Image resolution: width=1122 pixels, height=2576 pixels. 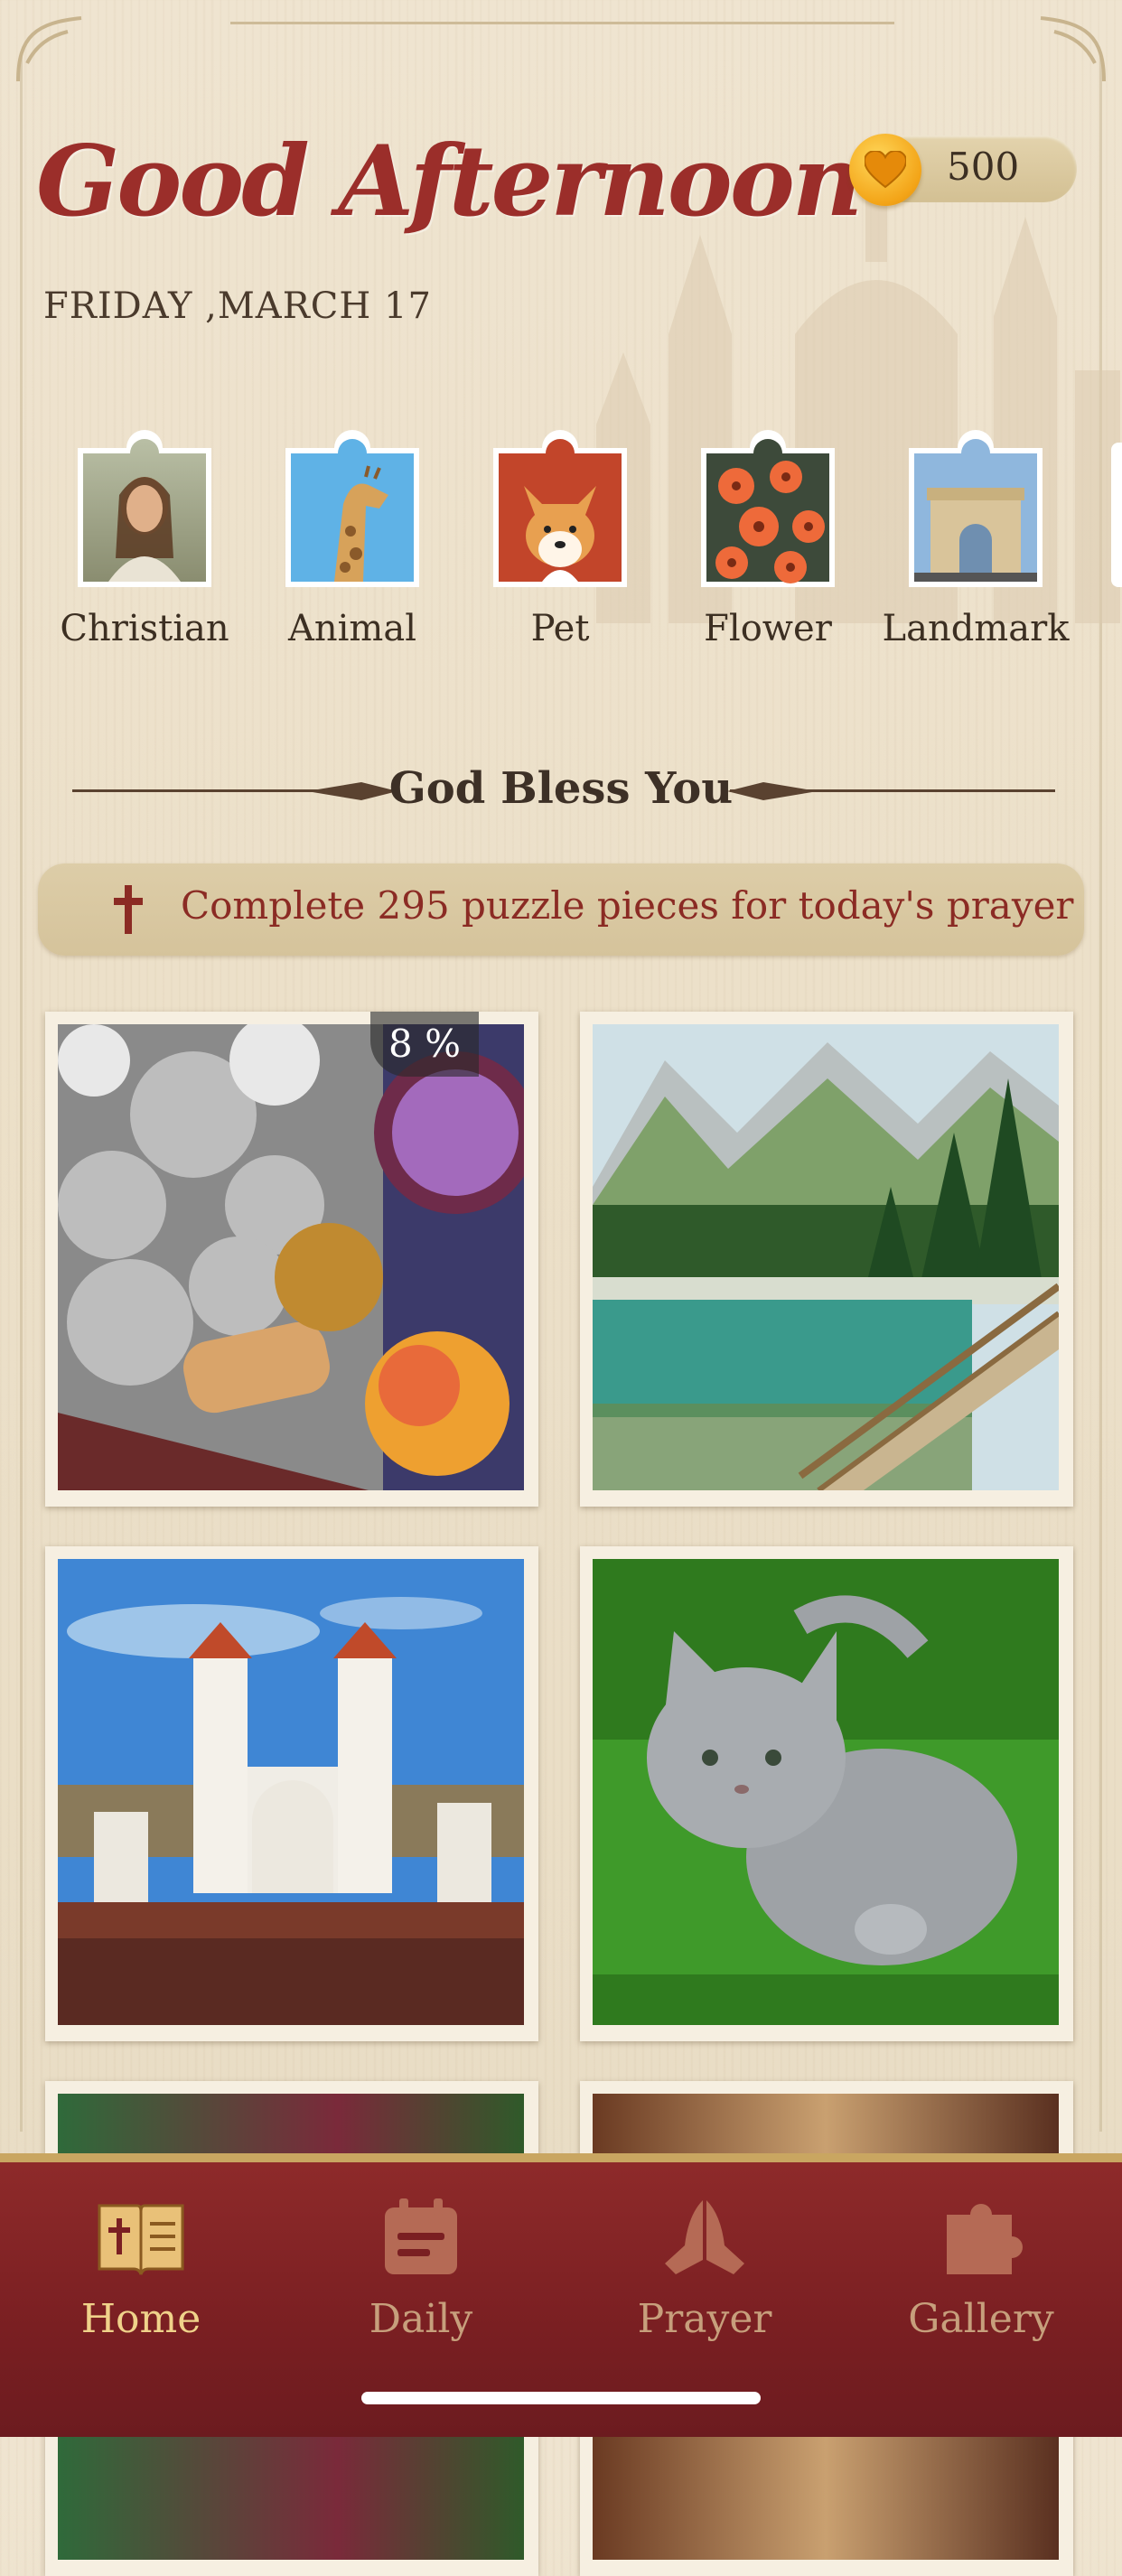 I want to click on tab-home: Home, so click(x=141, y=2269).